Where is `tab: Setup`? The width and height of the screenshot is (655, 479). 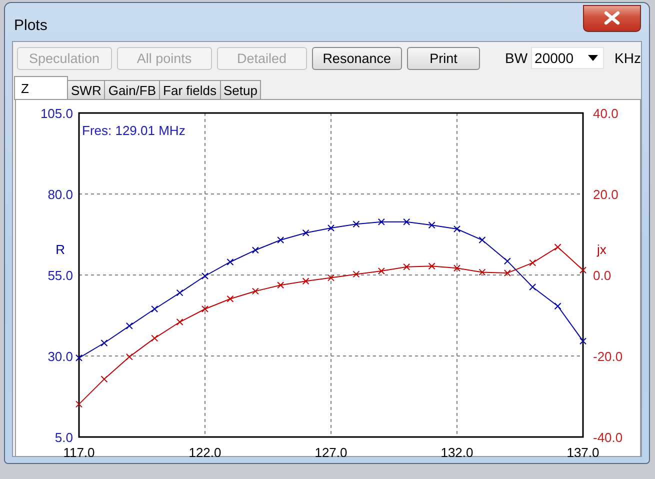
tab: Setup is located at coordinates (241, 90).